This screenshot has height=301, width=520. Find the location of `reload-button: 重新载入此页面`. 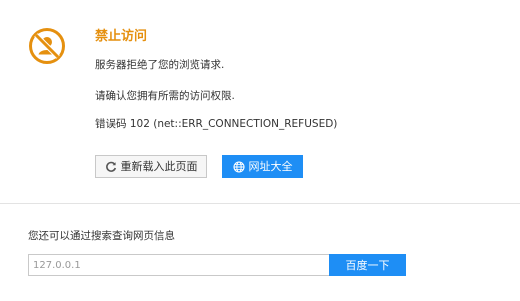

reload-button: 重新载入此页面 is located at coordinates (151, 166).